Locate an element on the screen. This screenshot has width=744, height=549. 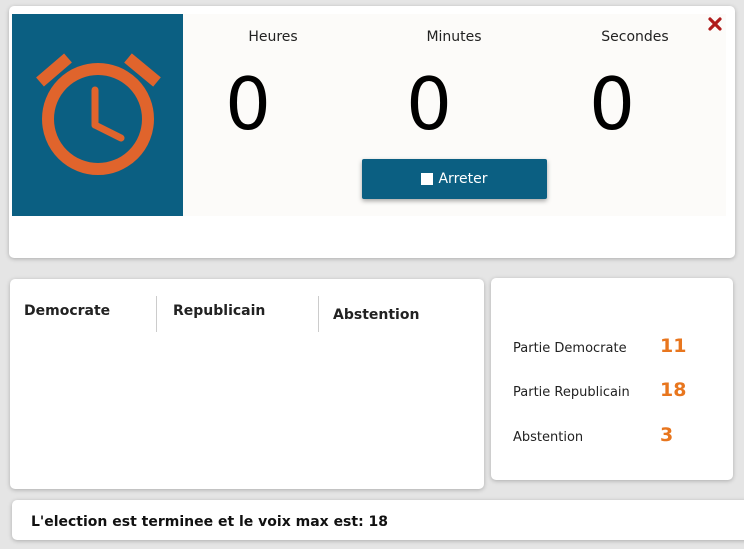
column-header-democrate: Democrate is located at coordinates (67, 311).